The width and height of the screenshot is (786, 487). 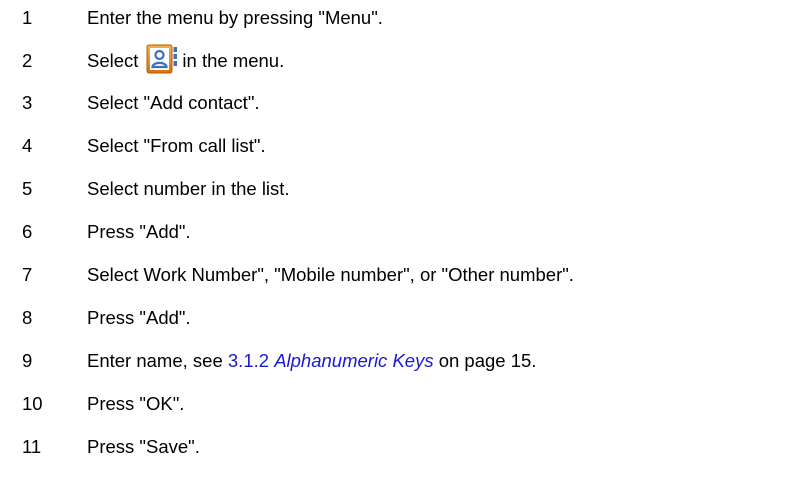 What do you see at coordinates (393, 18) in the screenshot?
I see `step-1: 1 Enter the menu by pressing "Menu".` at bounding box center [393, 18].